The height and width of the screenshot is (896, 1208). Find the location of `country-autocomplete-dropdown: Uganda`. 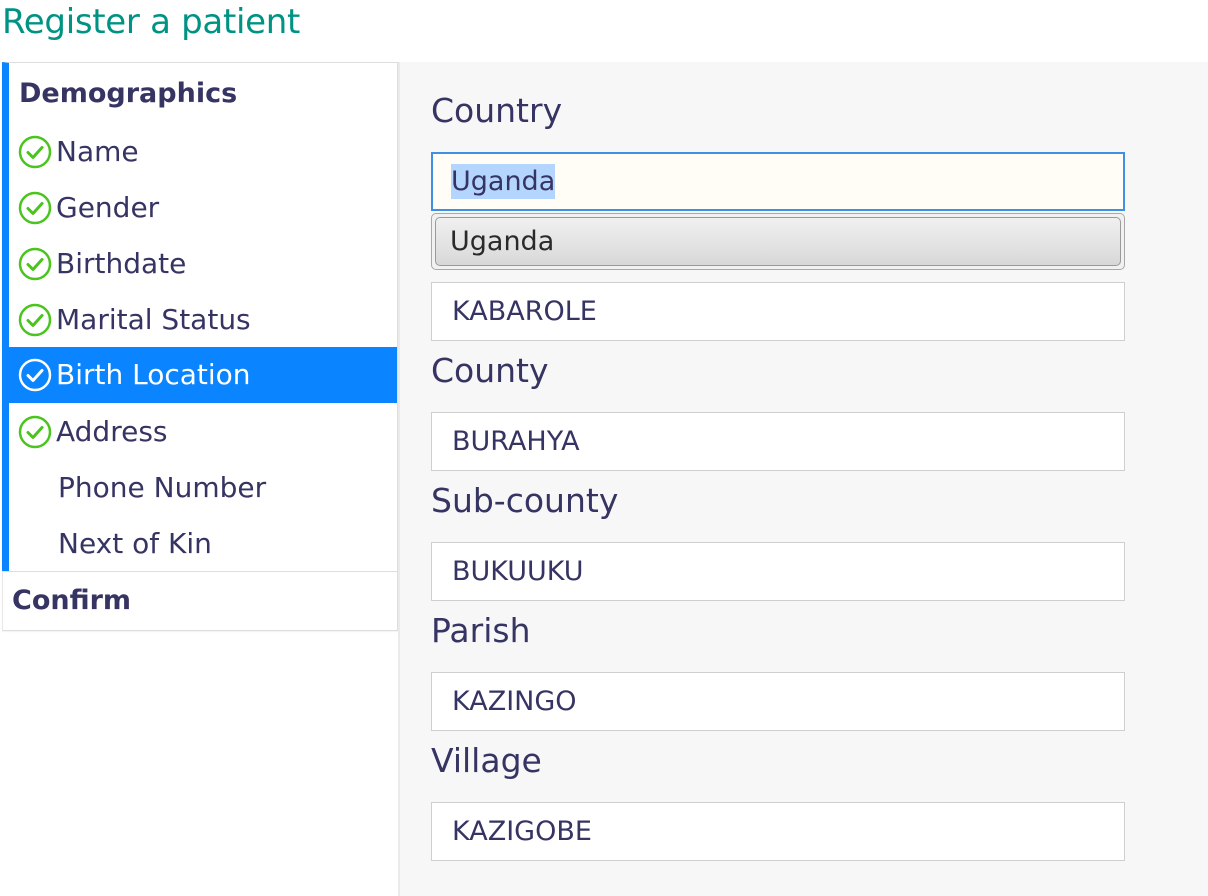

country-autocomplete-dropdown: Uganda is located at coordinates (778, 241).